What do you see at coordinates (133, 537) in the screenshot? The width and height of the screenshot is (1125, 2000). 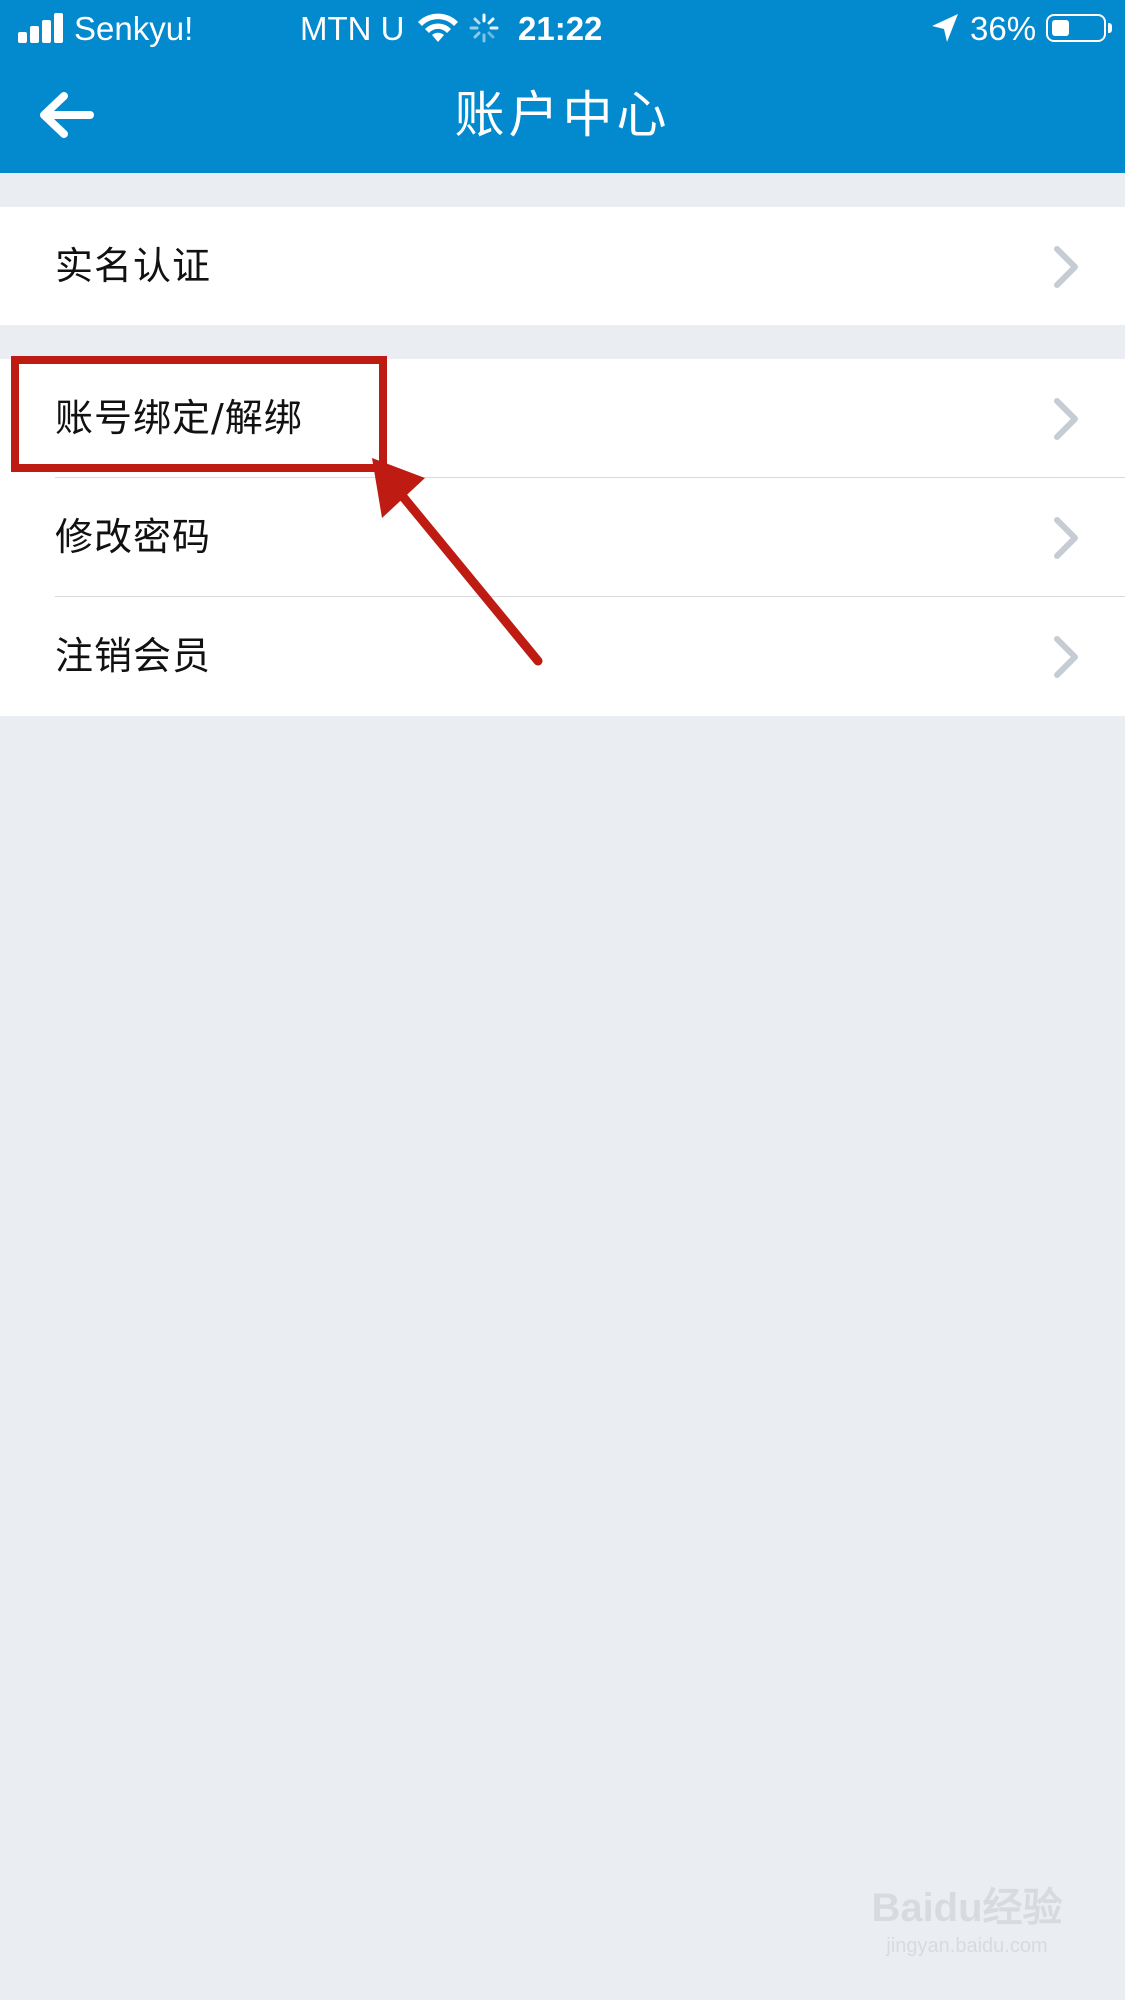 I see `menu-item-label: 修改密码` at bounding box center [133, 537].